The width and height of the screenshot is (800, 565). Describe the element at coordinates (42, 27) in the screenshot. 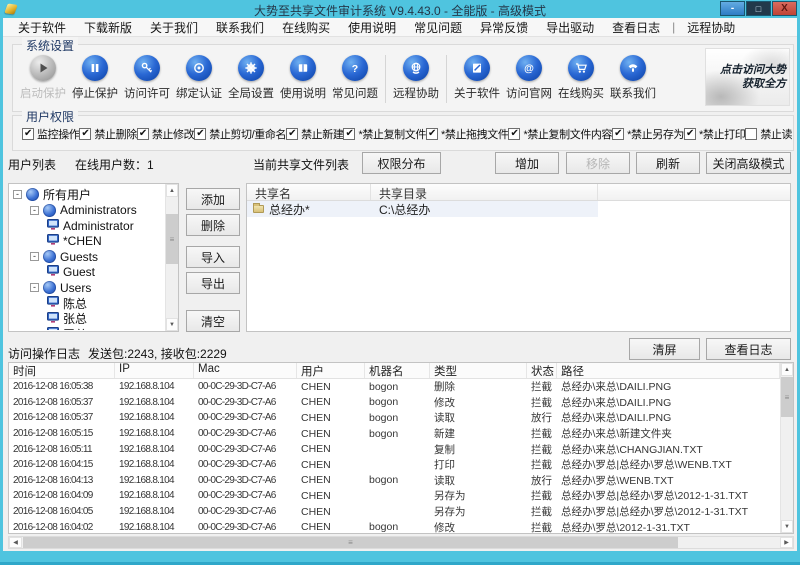

I see `menu-item: 关于软件` at that location.